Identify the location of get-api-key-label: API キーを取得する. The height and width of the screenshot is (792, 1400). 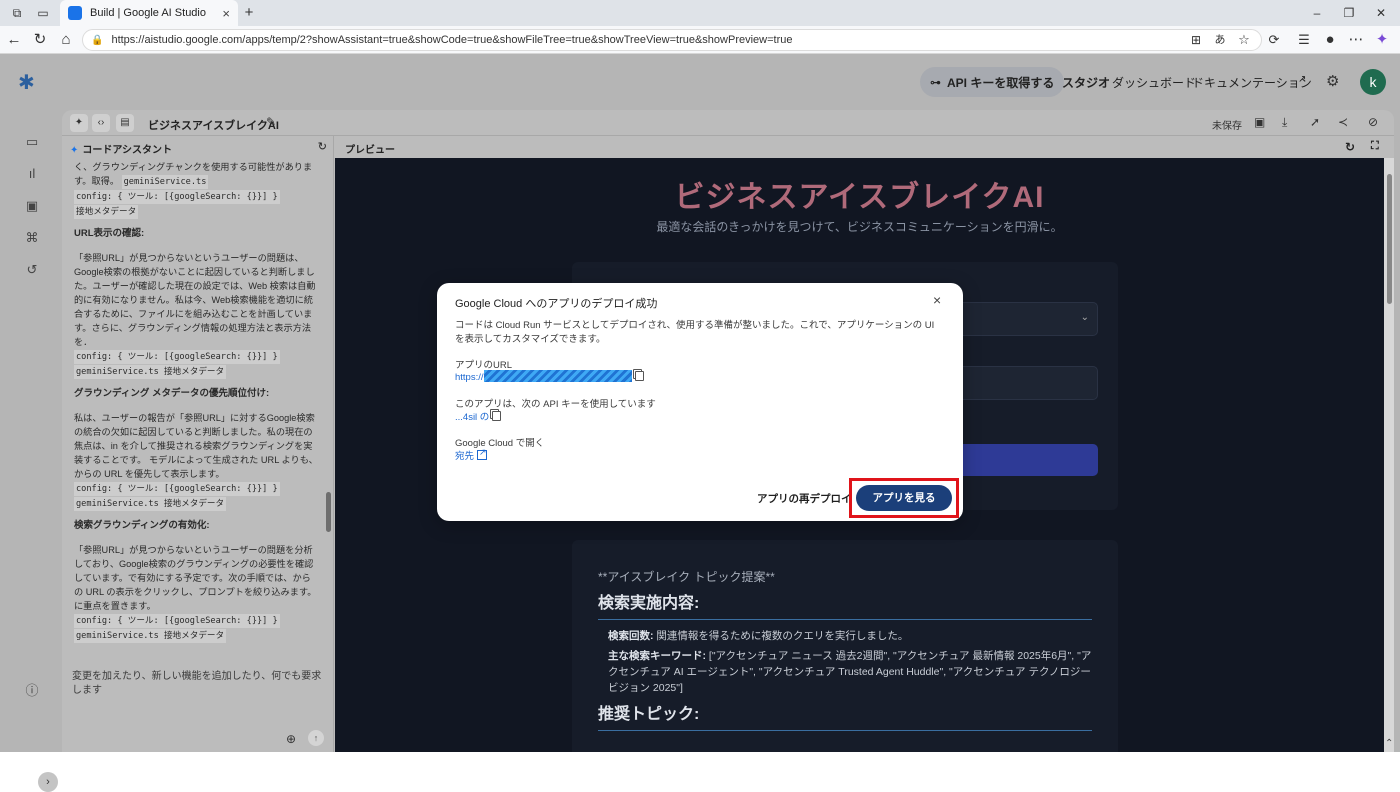
(1001, 82).